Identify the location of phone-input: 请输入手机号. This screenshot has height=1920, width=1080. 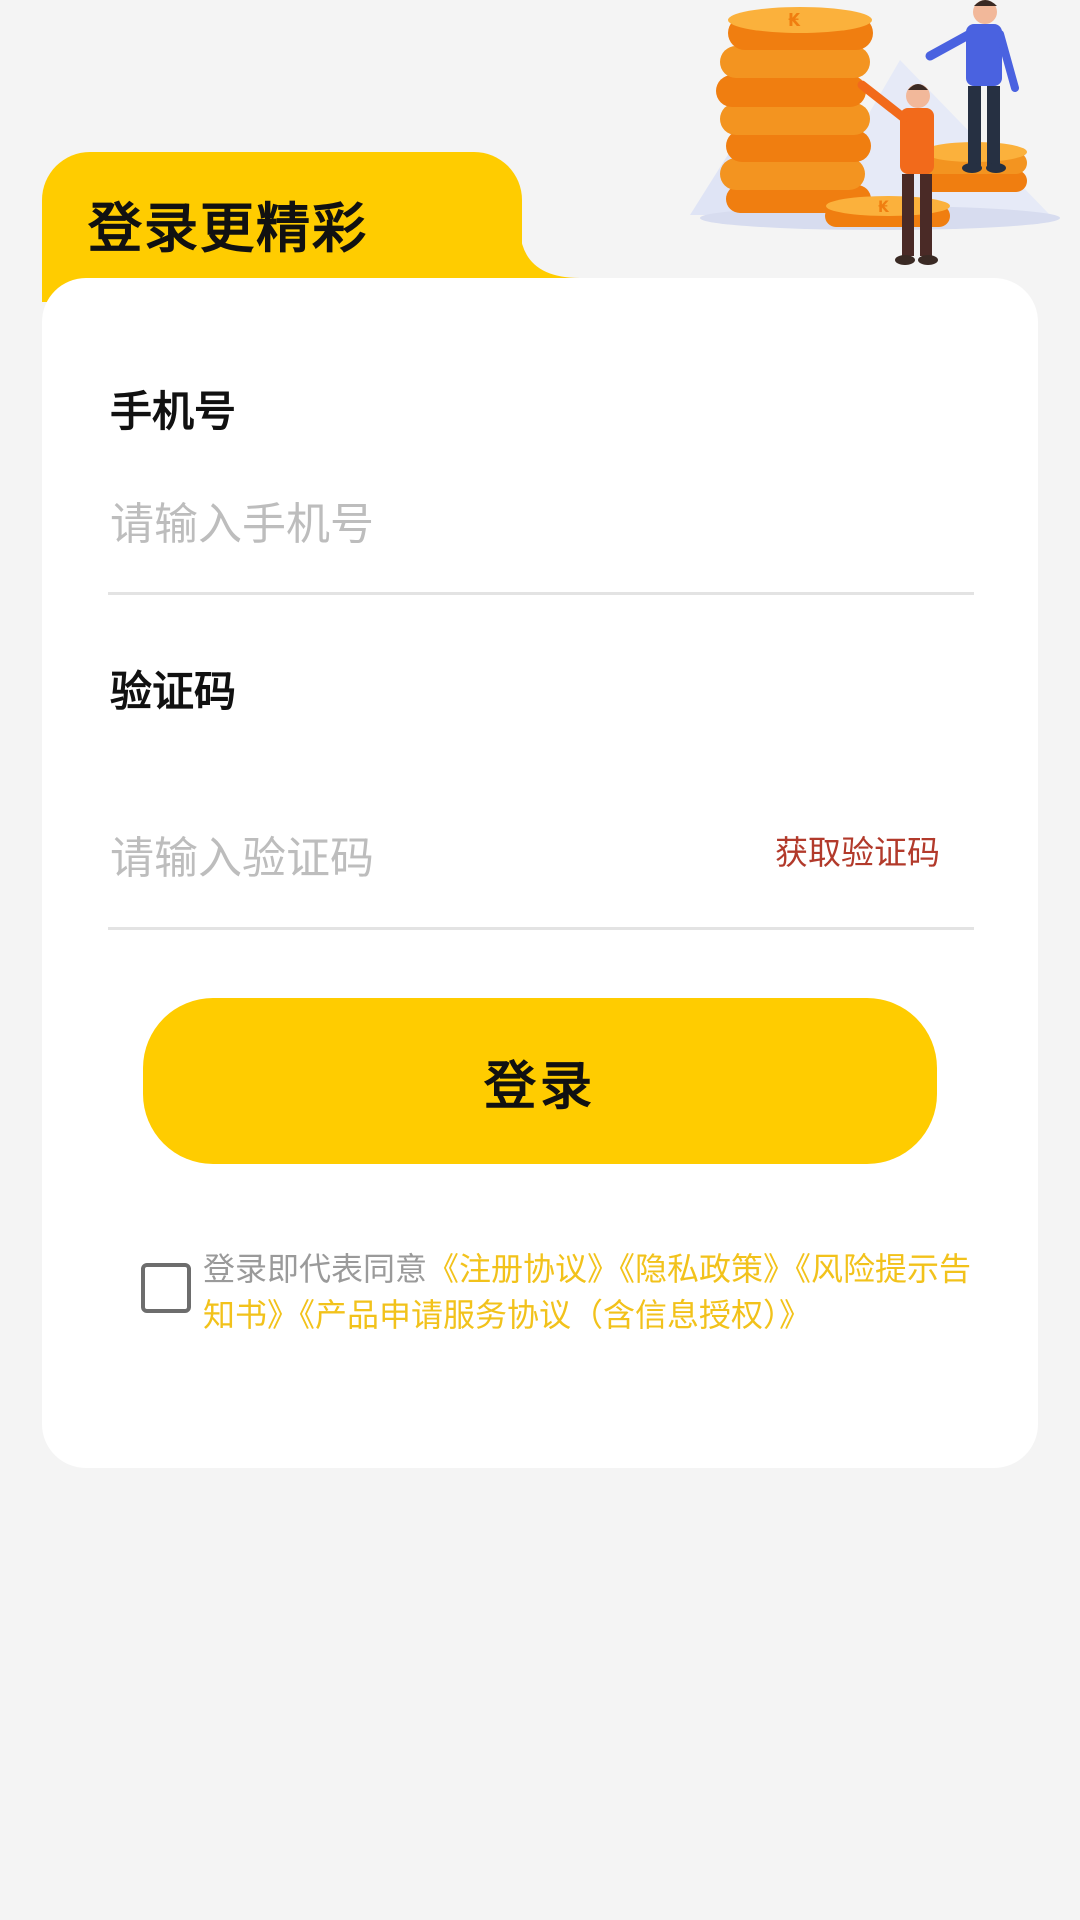
(242, 520).